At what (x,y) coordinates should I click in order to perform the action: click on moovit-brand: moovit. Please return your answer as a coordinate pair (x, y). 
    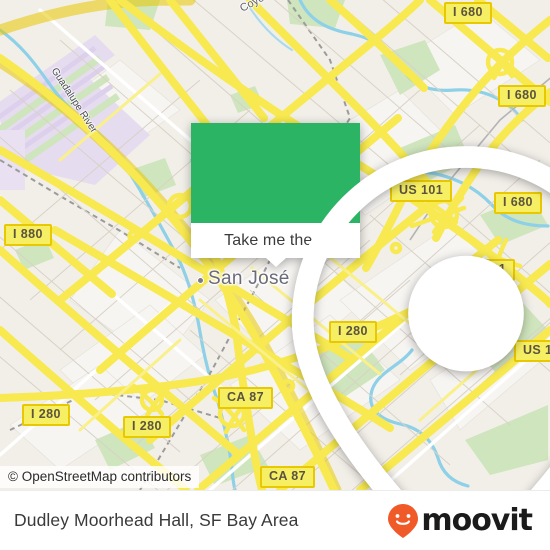
    Looking at the image, I should click on (459, 520).